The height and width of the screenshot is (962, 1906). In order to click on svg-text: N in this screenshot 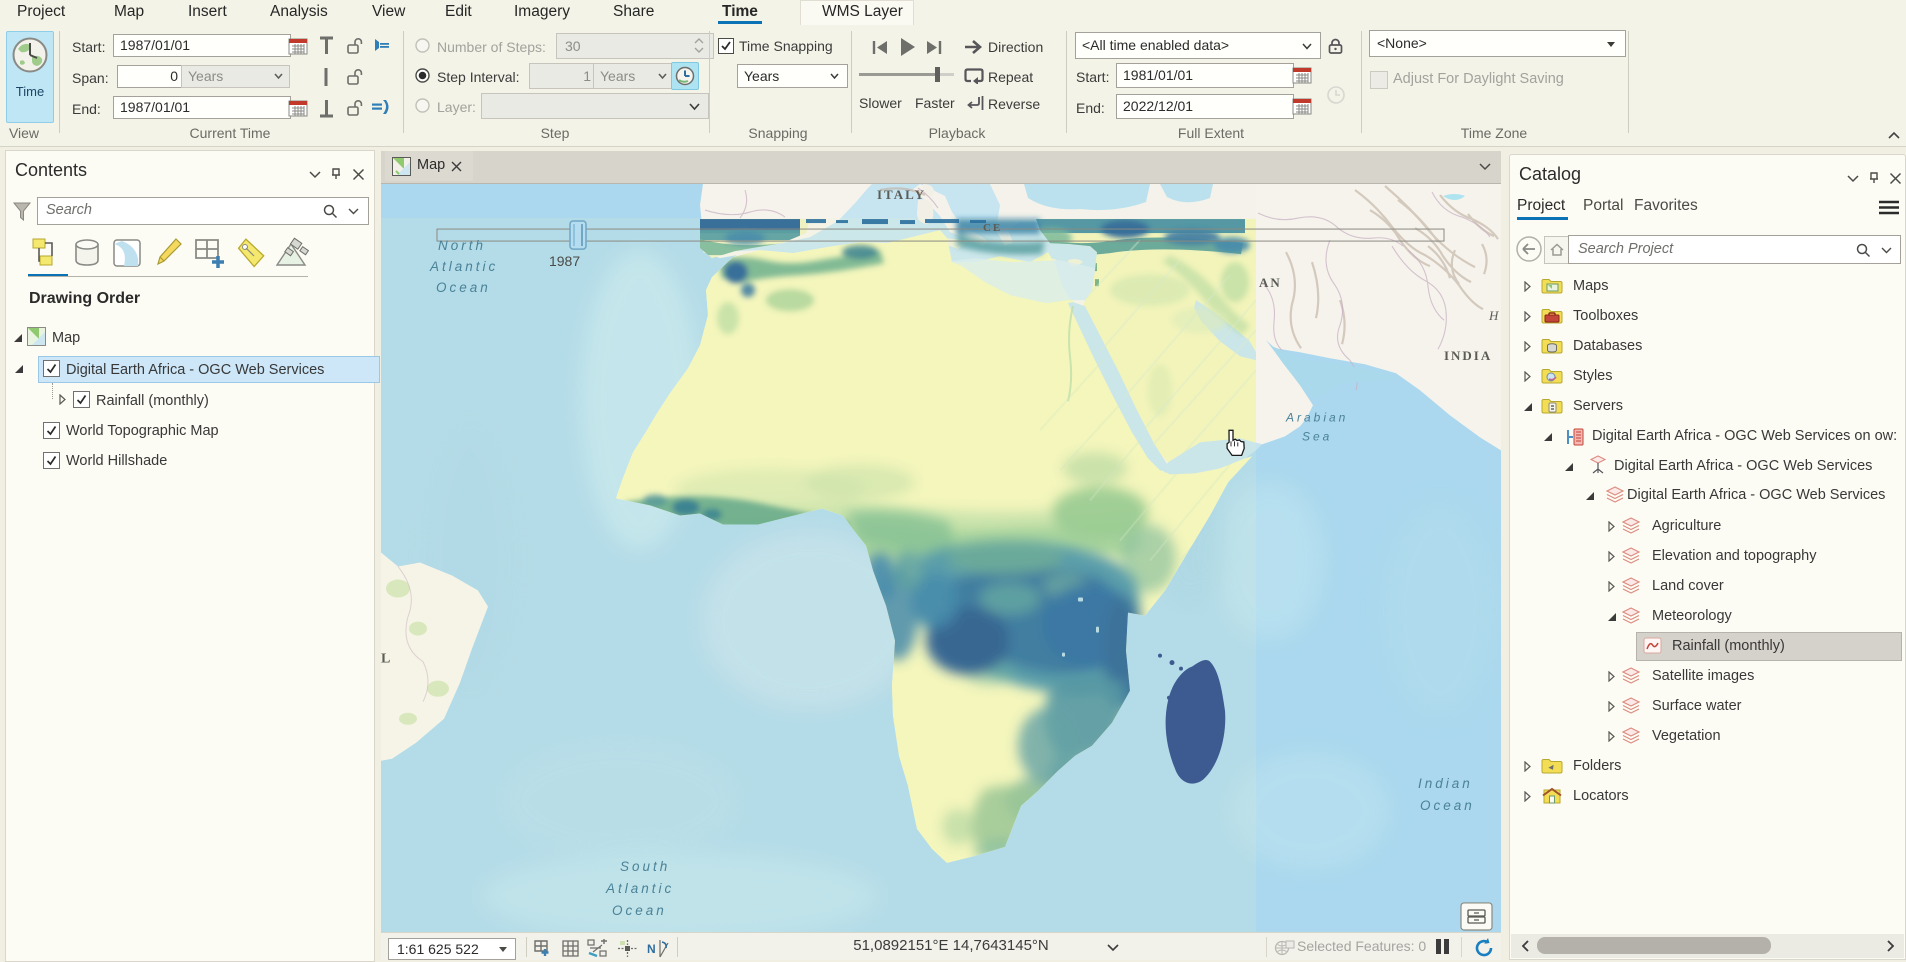, I will do `click(651, 949)`.